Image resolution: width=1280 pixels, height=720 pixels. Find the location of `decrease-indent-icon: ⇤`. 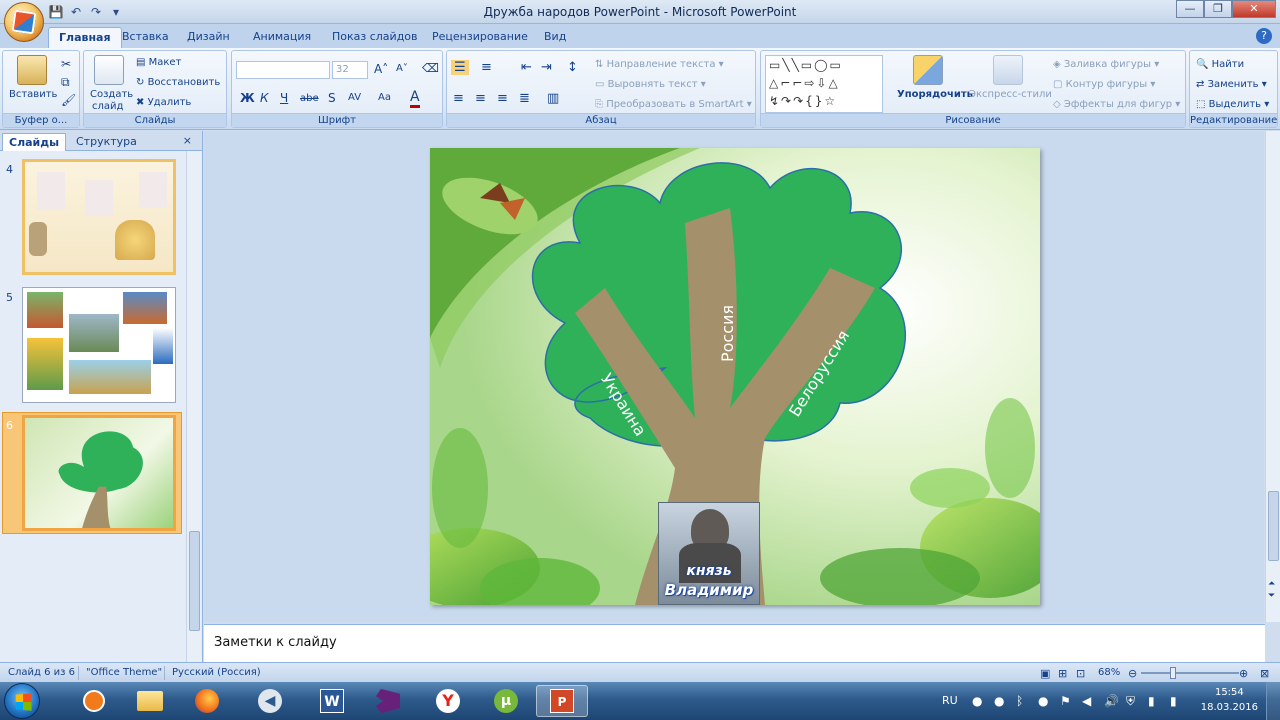

decrease-indent-icon: ⇤ is located at coordinates (526, 67).